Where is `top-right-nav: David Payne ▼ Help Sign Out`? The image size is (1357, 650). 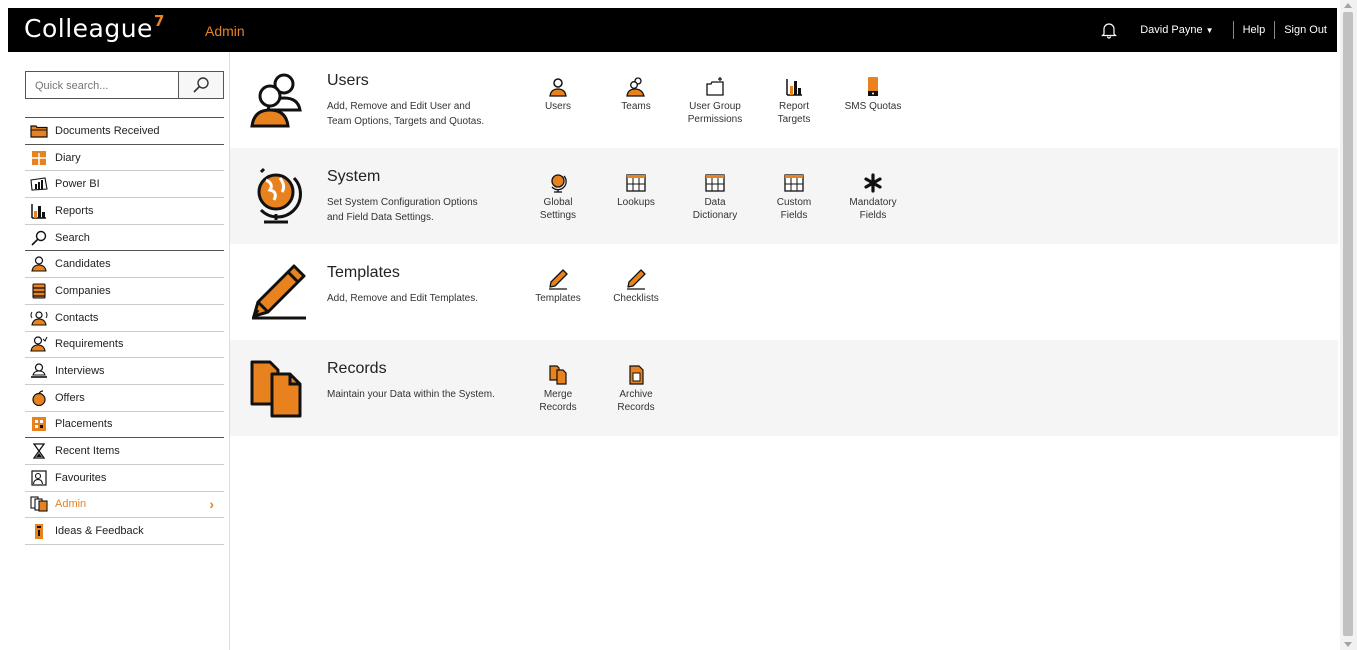 top-right-nav: David Payne ▼ Help Sign Out is located at coordinates (1213, 30).